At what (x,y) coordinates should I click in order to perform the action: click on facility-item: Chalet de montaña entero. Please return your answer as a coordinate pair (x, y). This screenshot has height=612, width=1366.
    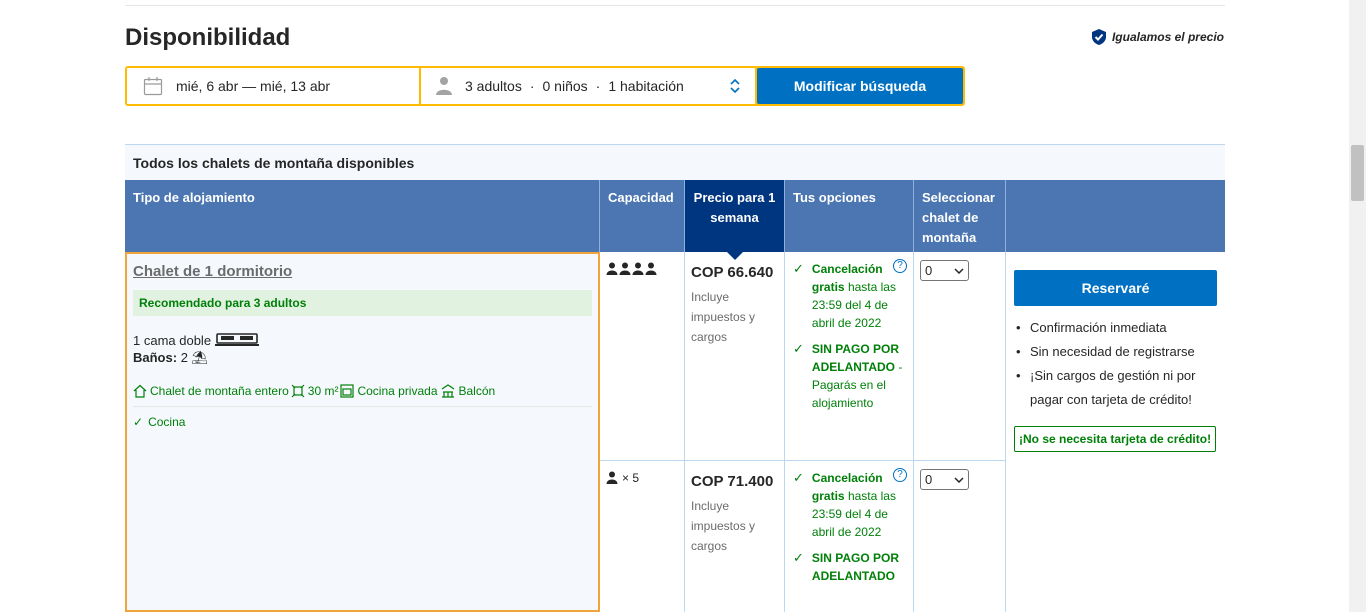
    Looking at the image, I should click on (211, 391).